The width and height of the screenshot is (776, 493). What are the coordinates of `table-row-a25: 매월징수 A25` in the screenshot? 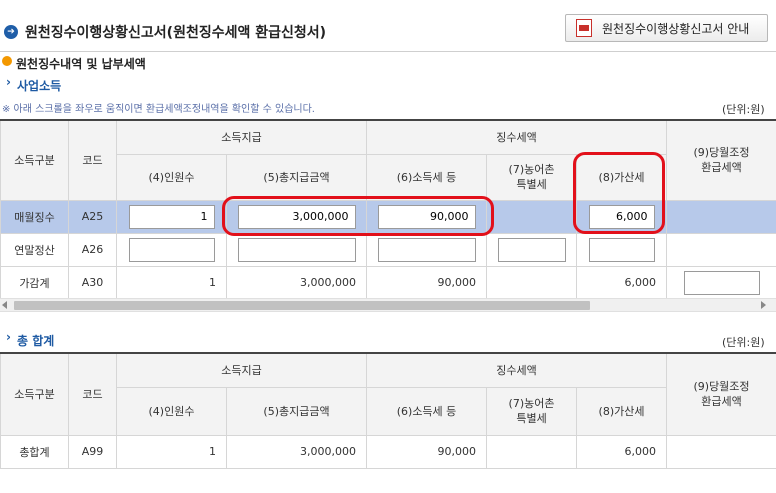 It's located at (388, 216).